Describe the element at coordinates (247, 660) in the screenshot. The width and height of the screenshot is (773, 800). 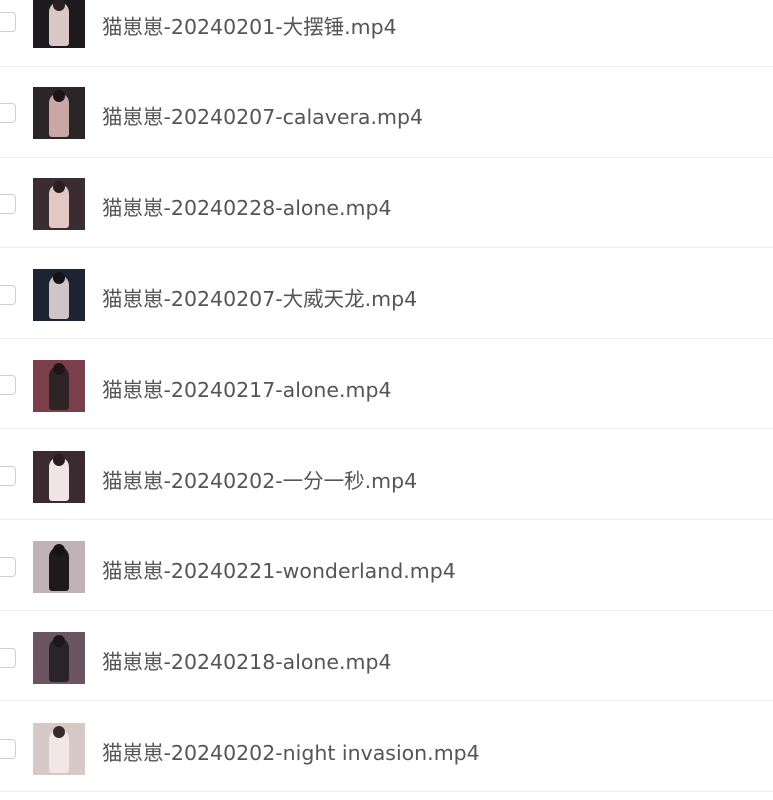
I see `file-name: 猫崽崽-20240218-alone.mp4` at that location.